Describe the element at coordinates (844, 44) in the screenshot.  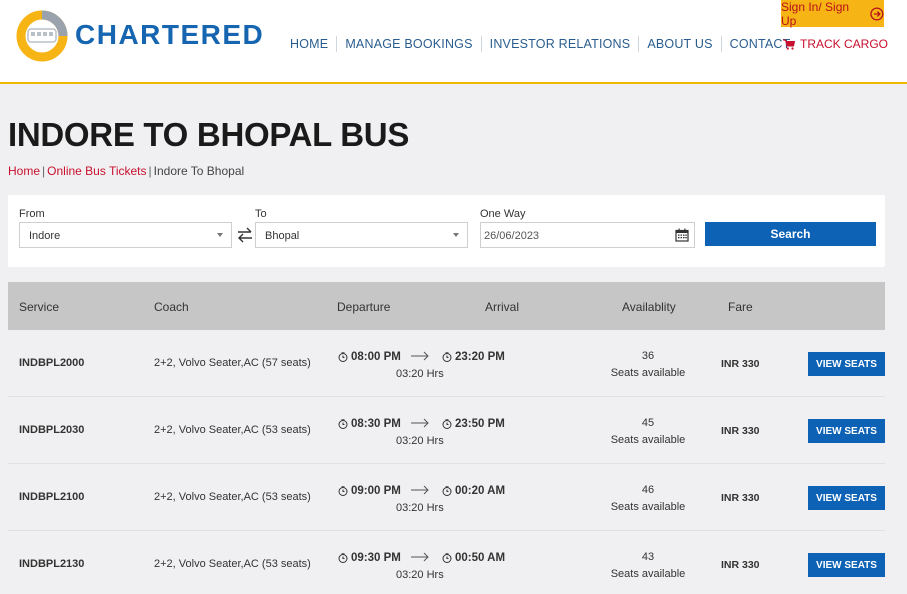
I see `track-cargo-label: TRACK CARGO` at that location.